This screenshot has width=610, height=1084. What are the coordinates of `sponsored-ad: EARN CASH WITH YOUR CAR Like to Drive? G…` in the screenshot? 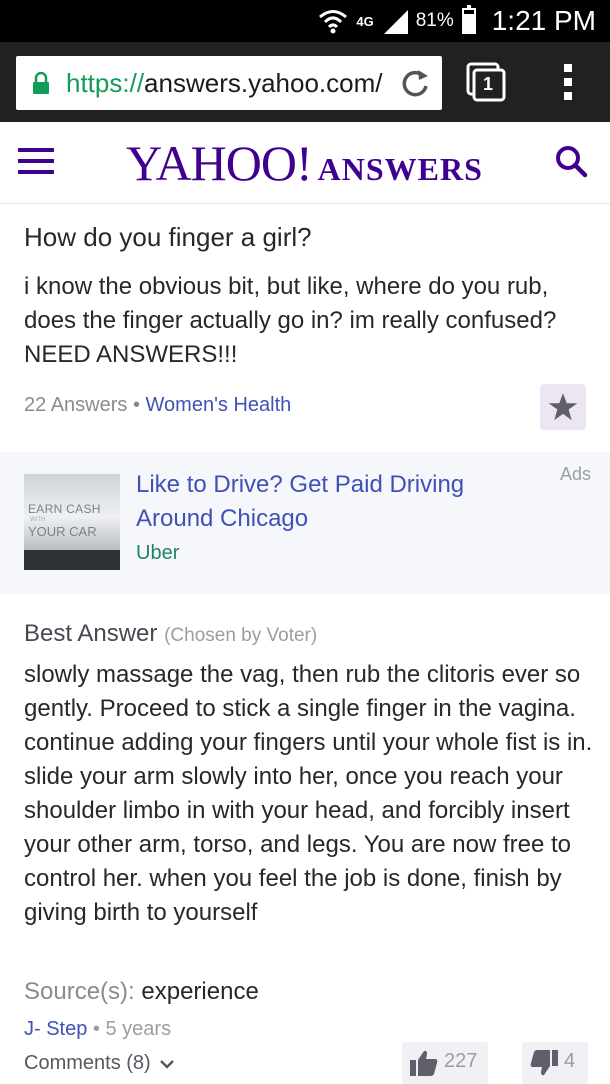 It's located at (305, 523).